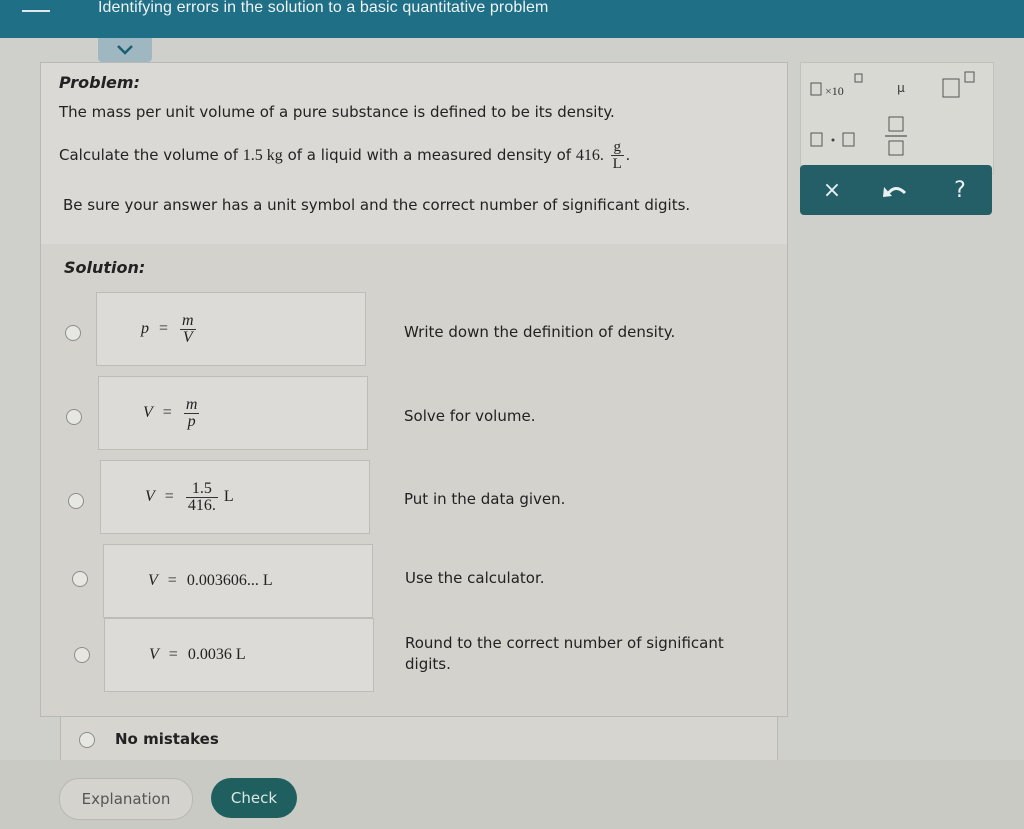 The width and height of the screenshot is (1024, 829). Describe the element at coordinates (238, 581) in the screenshot. I see `step-4-equation: V = 0.003606... L` at that location.